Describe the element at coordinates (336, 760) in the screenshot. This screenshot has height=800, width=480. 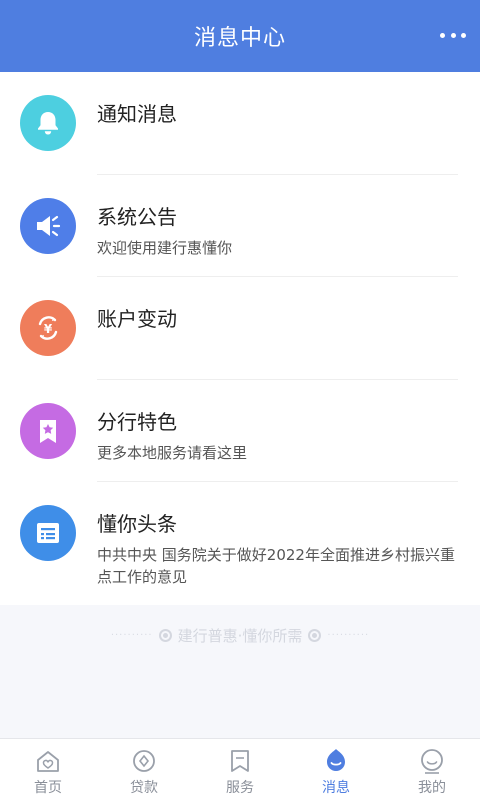
I see `message-icon` at that location.